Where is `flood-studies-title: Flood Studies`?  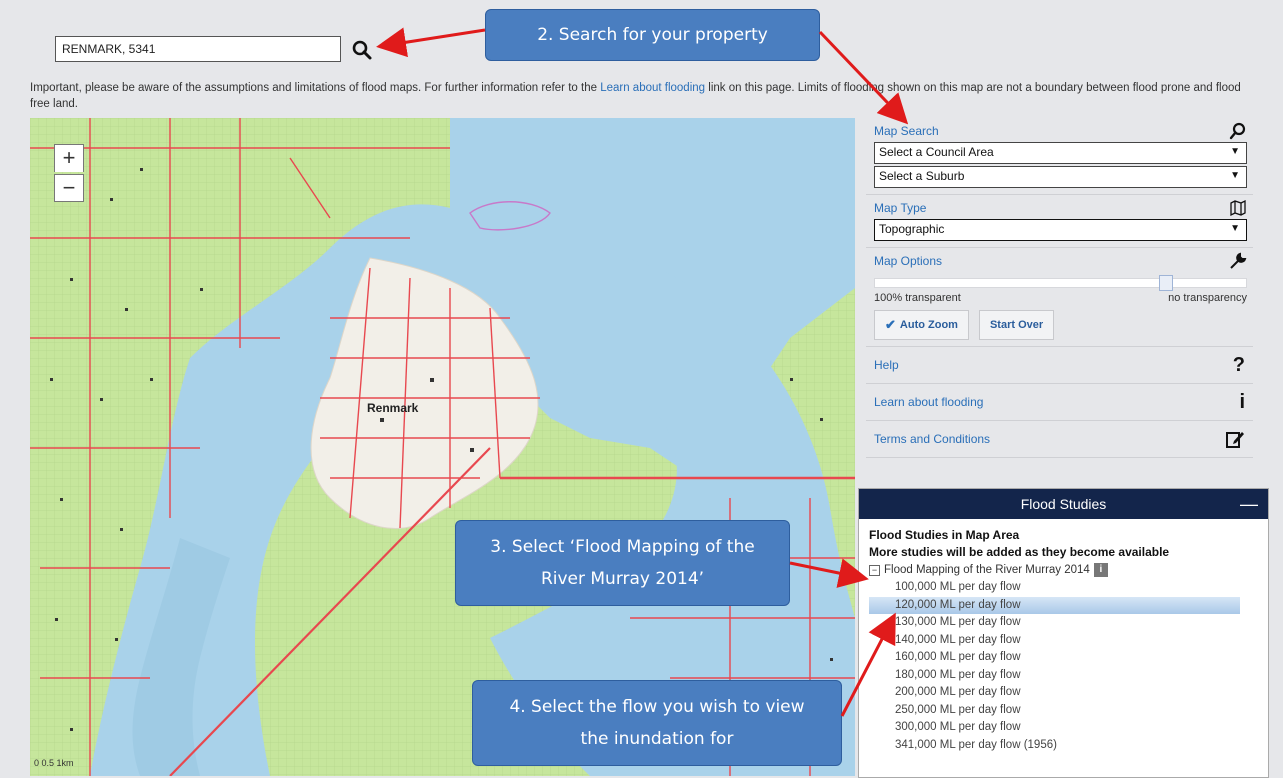 flood-studies-title: Flood Studies is located at coordinates (1063, 504).